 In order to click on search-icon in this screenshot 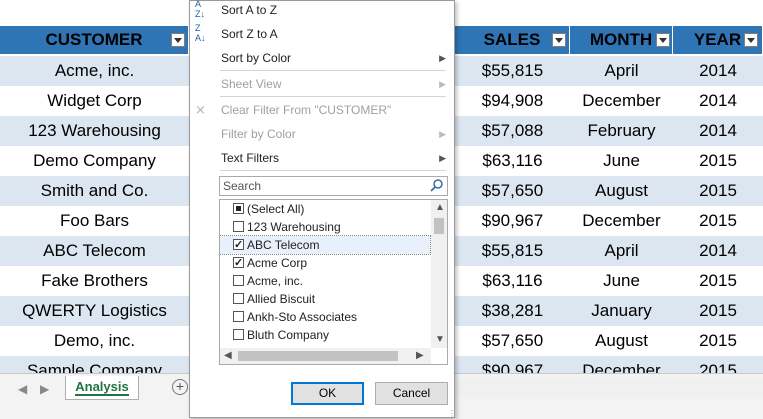, I will do `click(437, 187)`.